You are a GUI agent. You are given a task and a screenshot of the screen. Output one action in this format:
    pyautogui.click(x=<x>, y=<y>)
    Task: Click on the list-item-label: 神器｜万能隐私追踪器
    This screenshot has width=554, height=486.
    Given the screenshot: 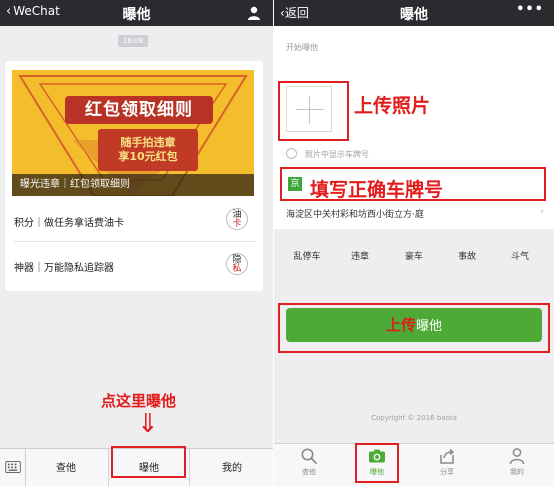 What is the action you would take?
    pyautogui.click(x=64, y=266)
    